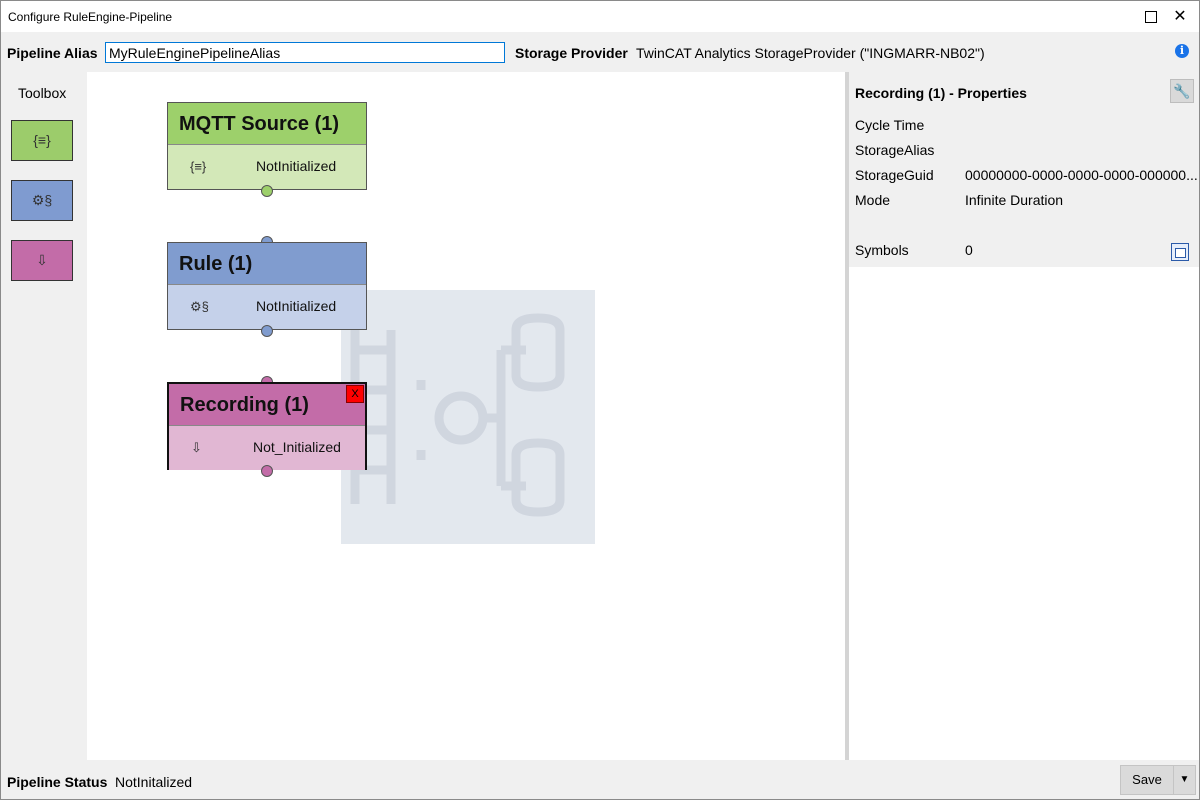  Describe the element at coordinates (259, 124) in the screenshot. I see `node-title: MQTT Source (1)` at that location.